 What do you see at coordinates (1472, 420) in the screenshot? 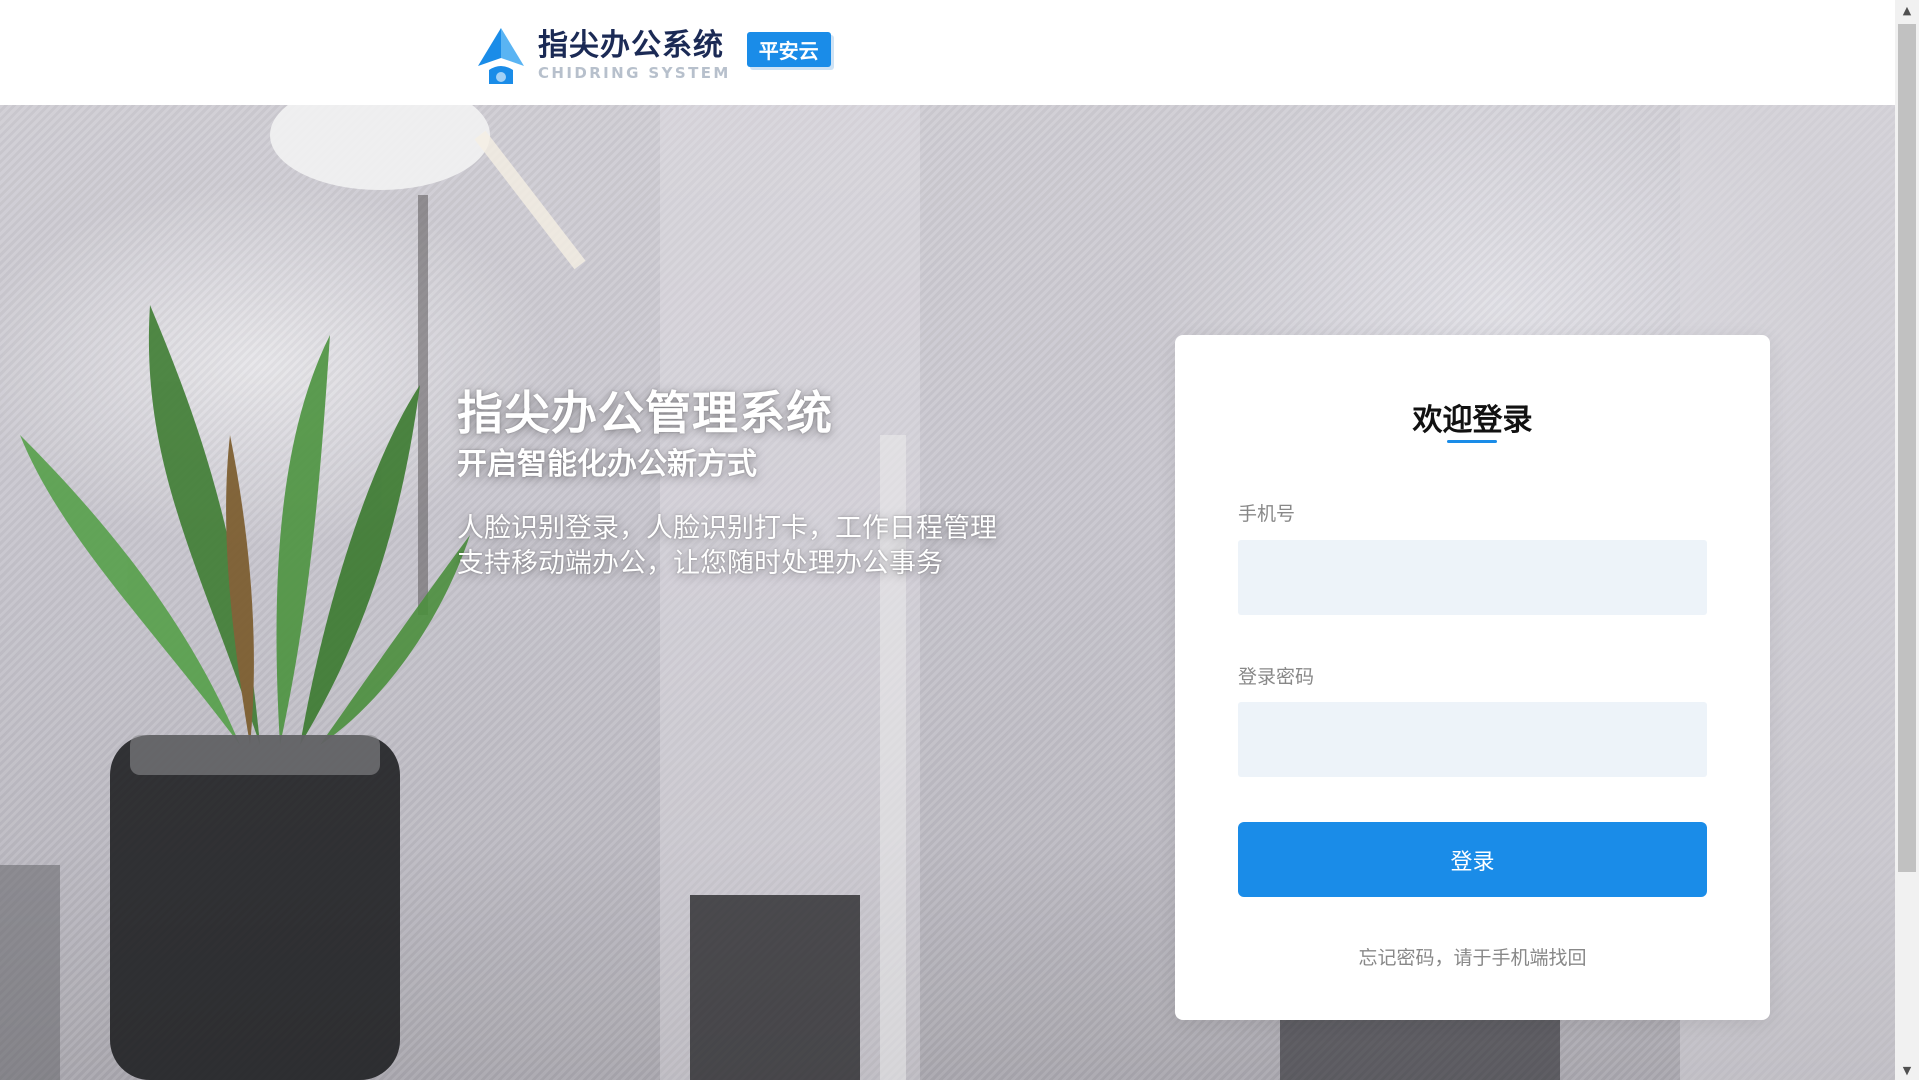
I see `login-title: 欢迎登录` at bounding box center [1472, 420].